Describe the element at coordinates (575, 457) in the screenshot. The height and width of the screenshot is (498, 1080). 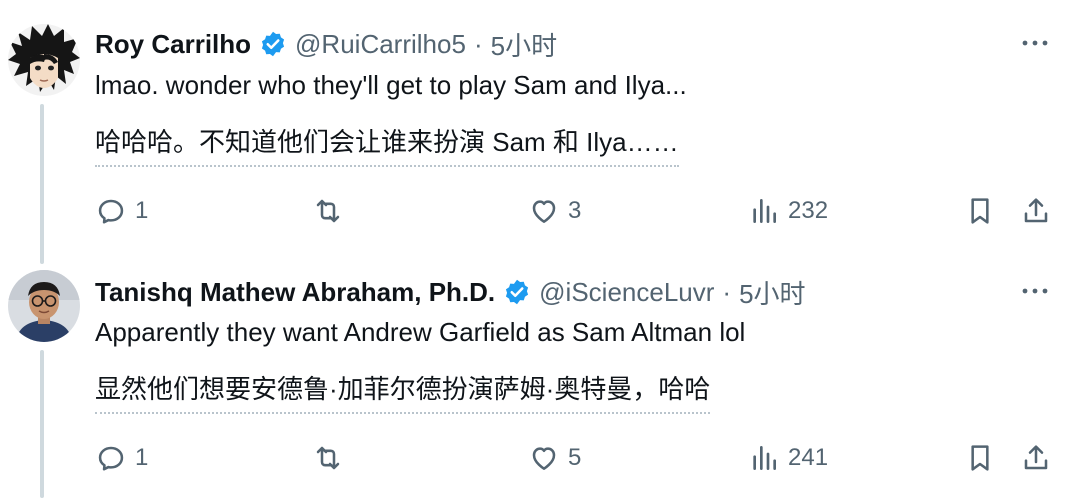
I see `like-count: 5` at that location.